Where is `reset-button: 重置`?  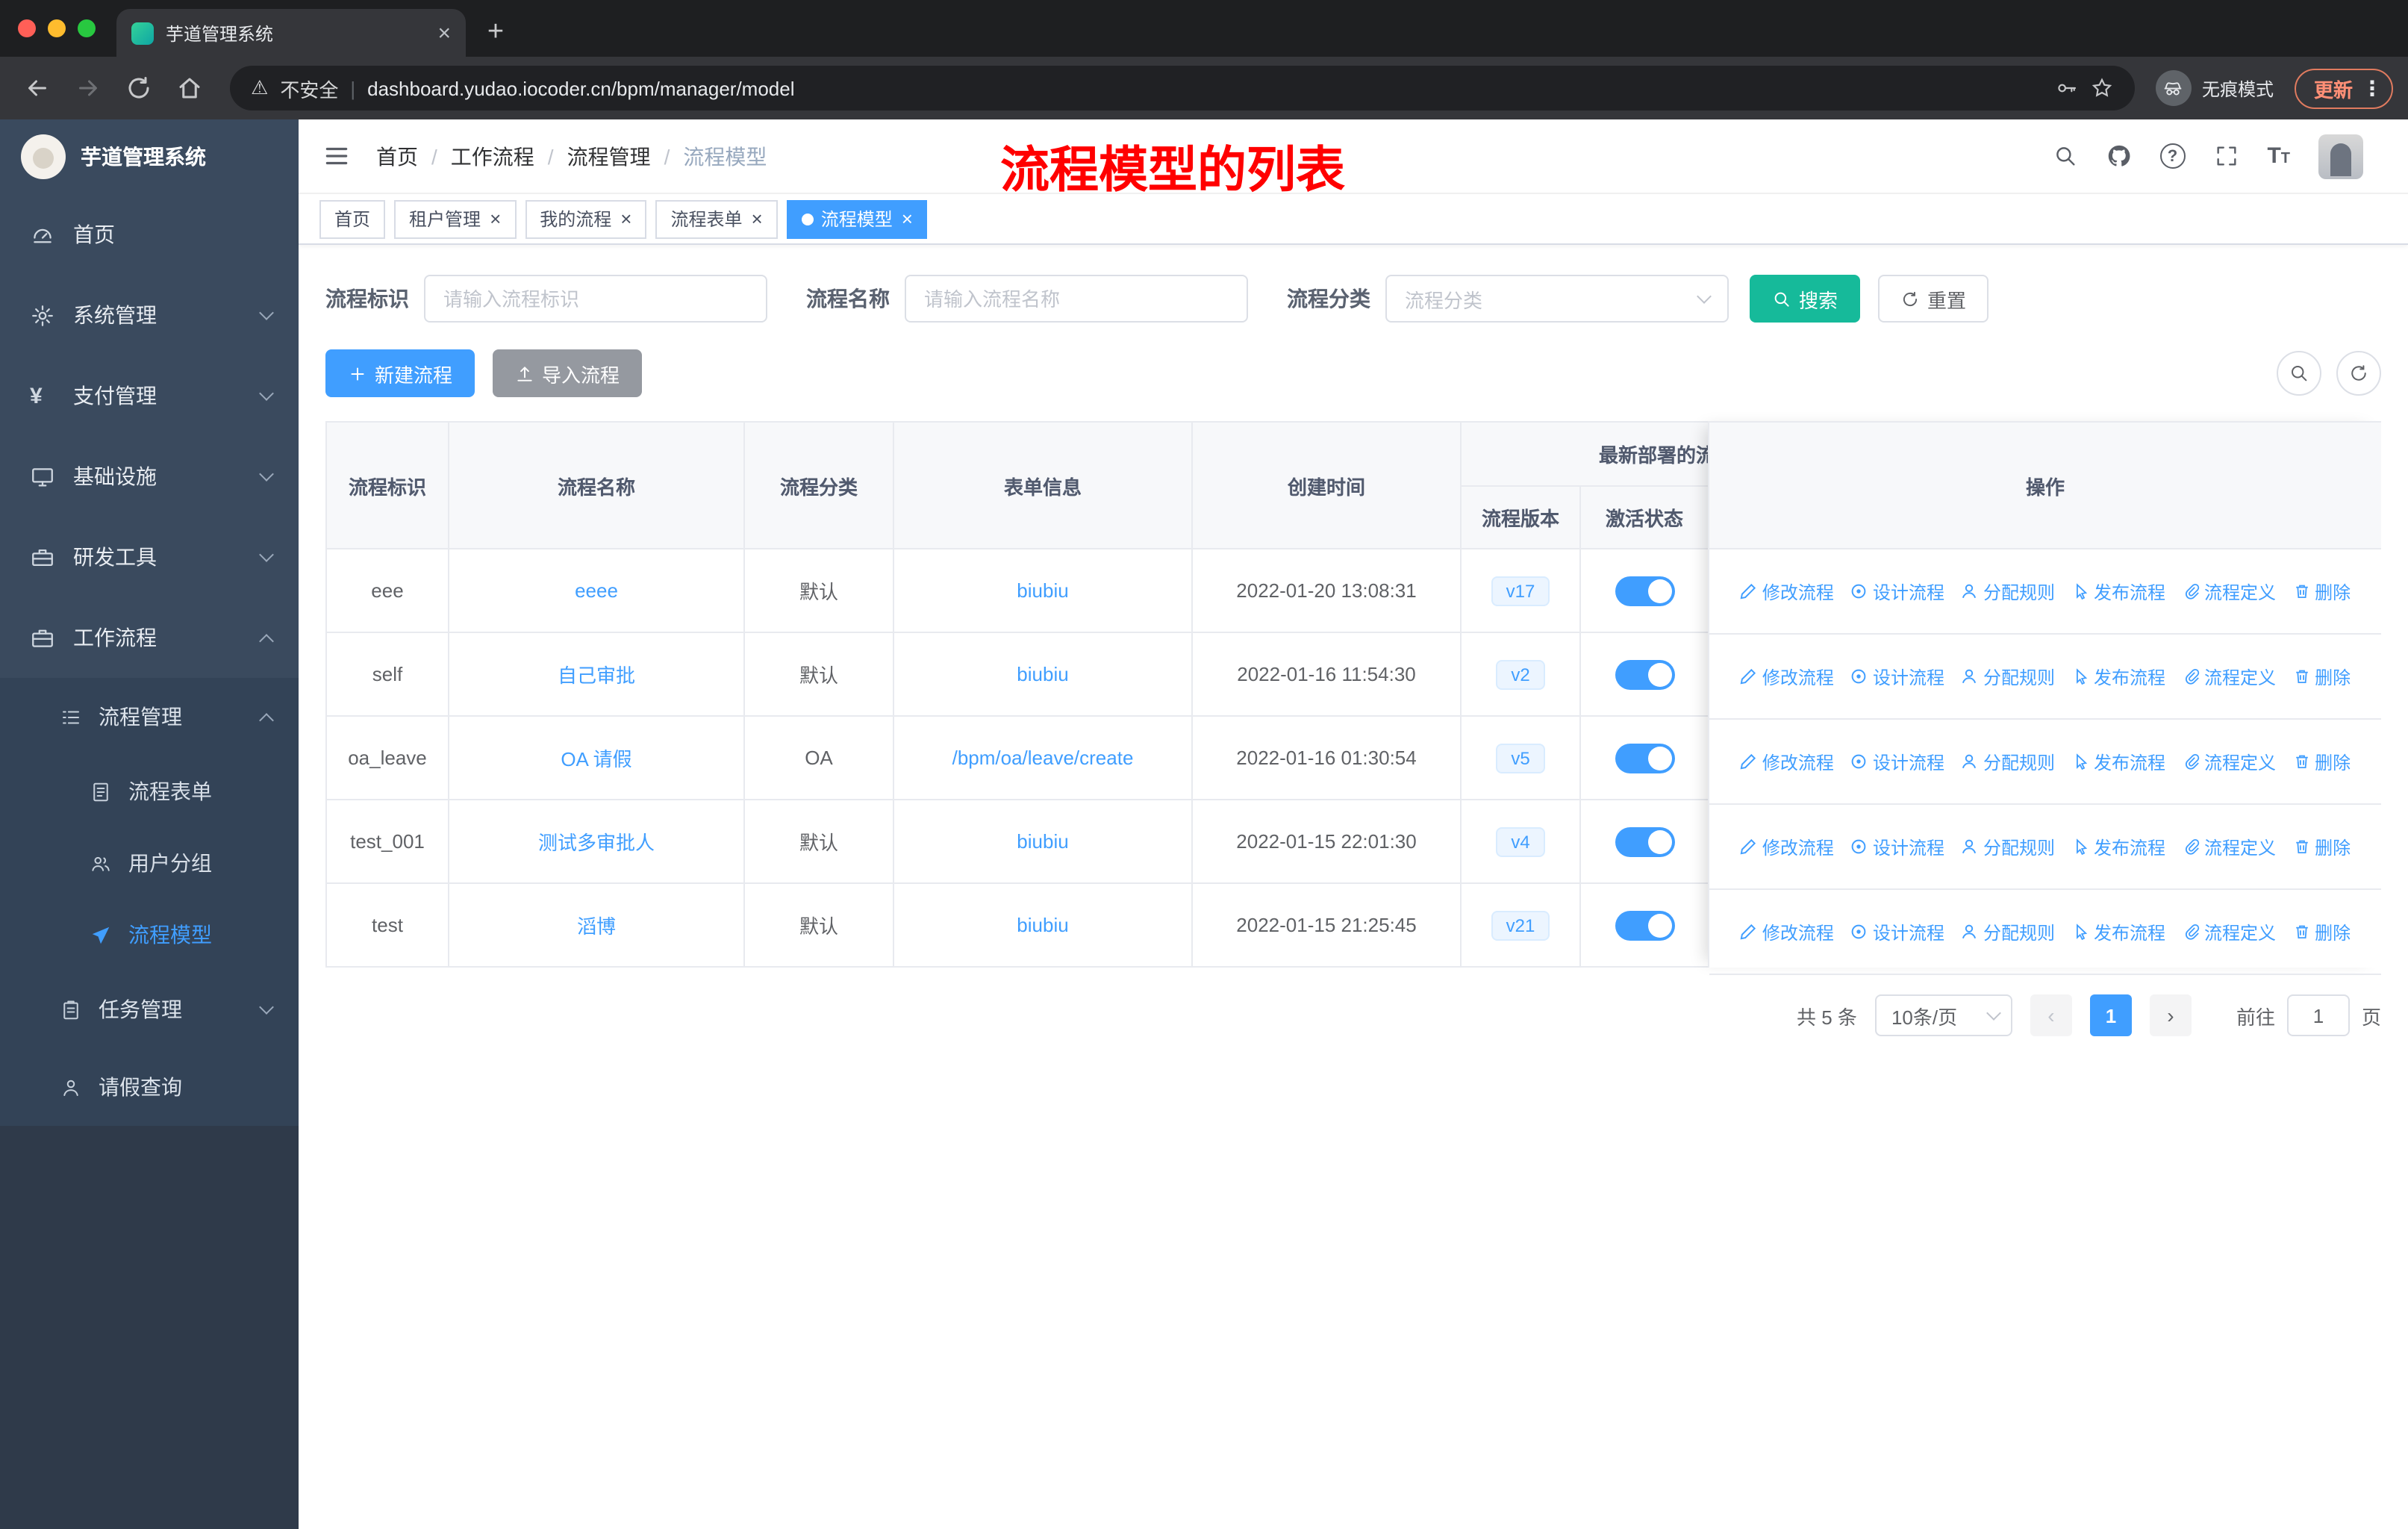 reset-button: 重置 is located at coordinates (1933, 299).